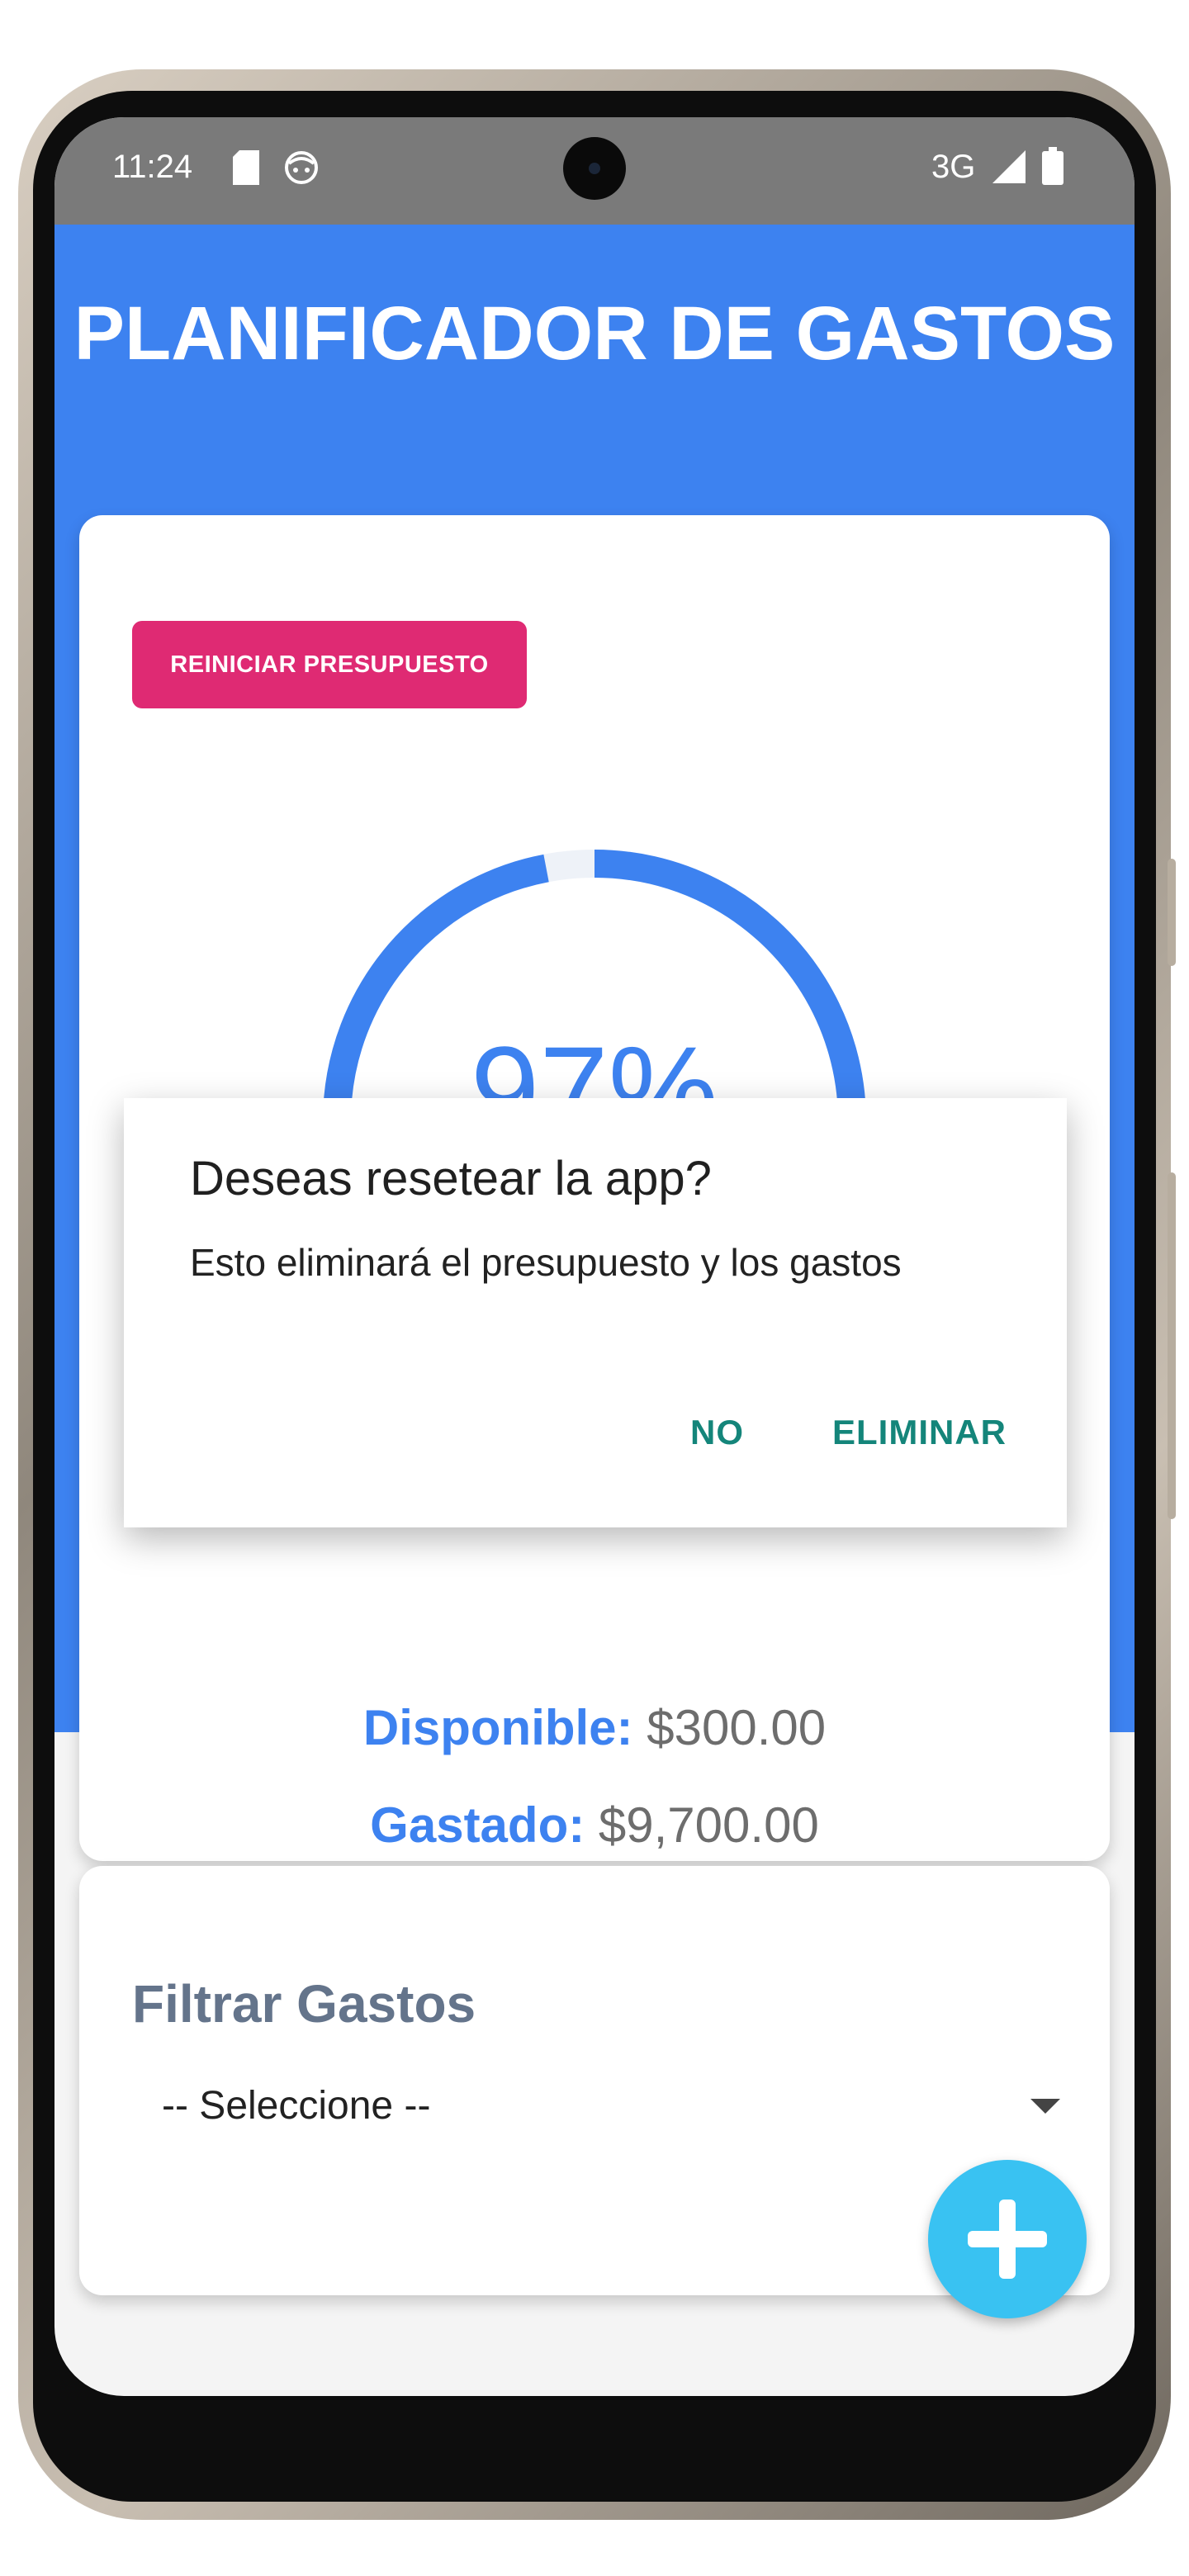 The image size is (1189, 2576). I want to click on dialog-confirm-button: ELIMINAR, so click(919, 1432).